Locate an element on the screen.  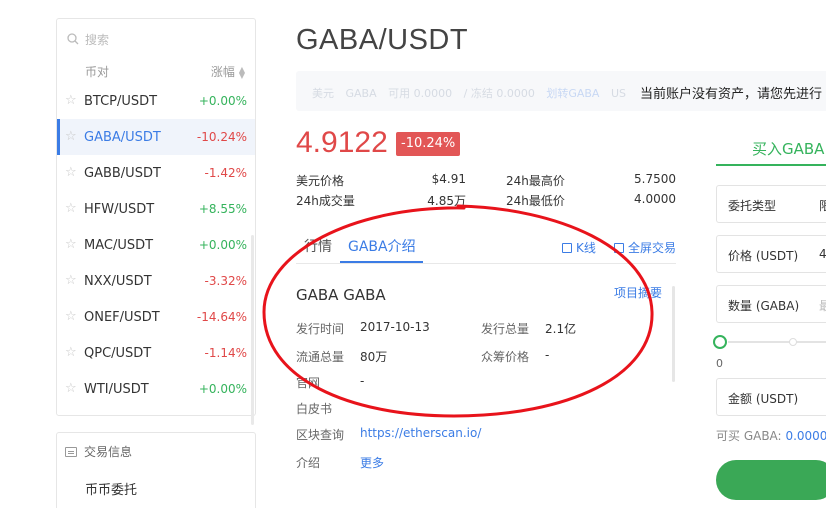
pair-change: -14.64% is located at coordinates (221, 317).